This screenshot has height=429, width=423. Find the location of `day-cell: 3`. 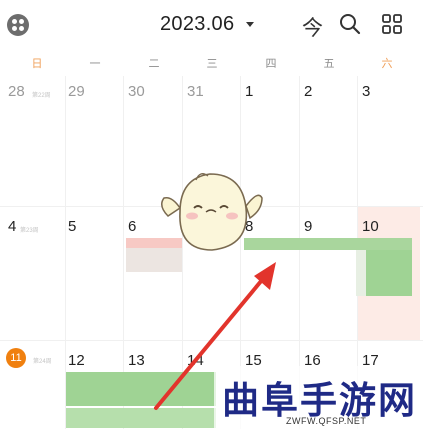

day-cell: 3 is located at coordinates (366, 91).